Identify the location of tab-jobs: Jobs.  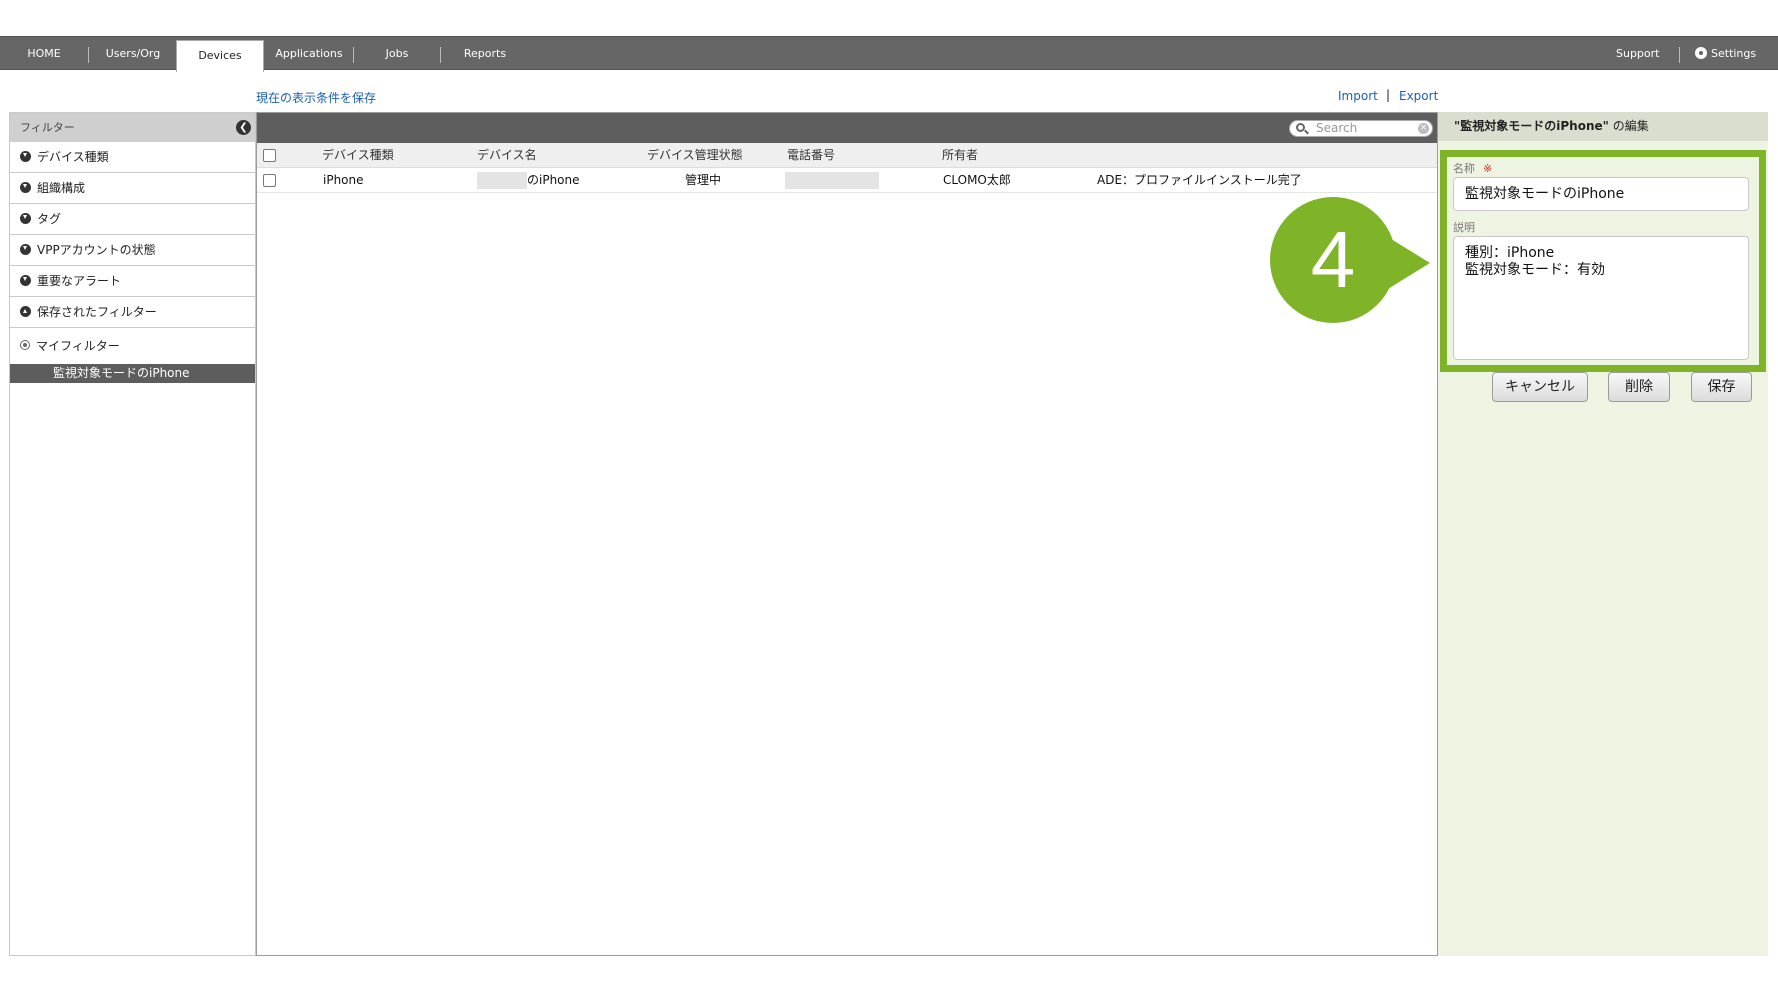
(397, 53).